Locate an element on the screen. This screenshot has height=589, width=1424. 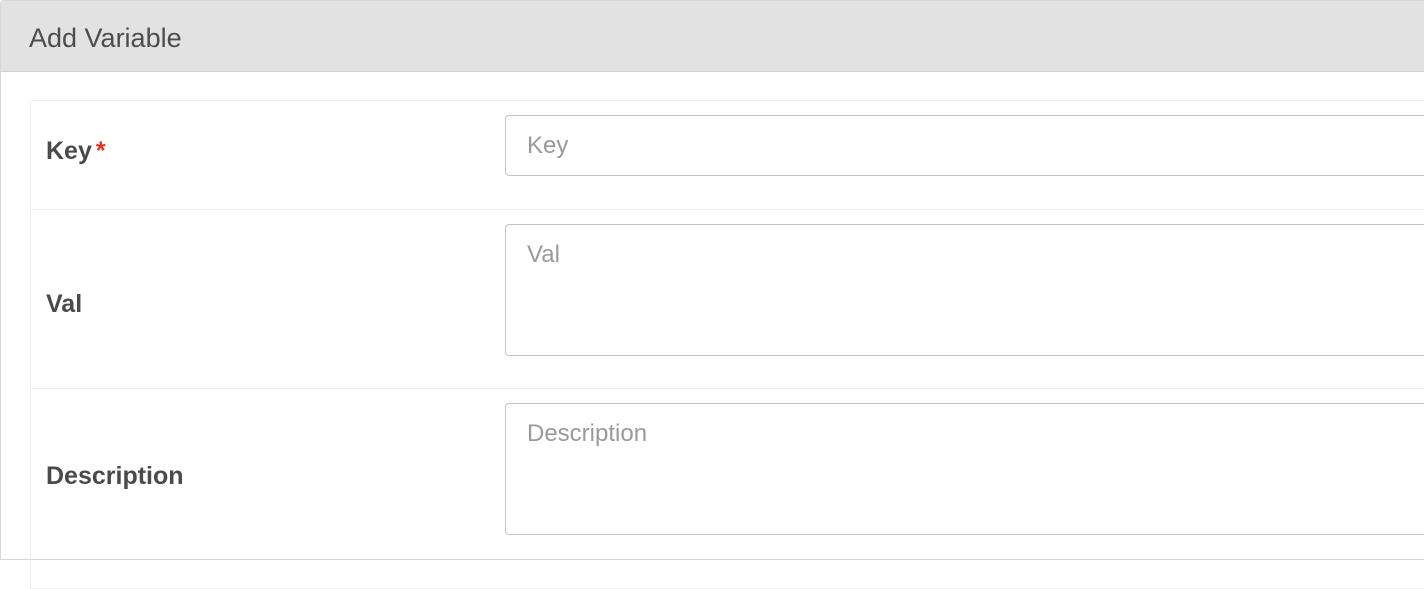
key-label: Key * is located at coordinates (76, 151).